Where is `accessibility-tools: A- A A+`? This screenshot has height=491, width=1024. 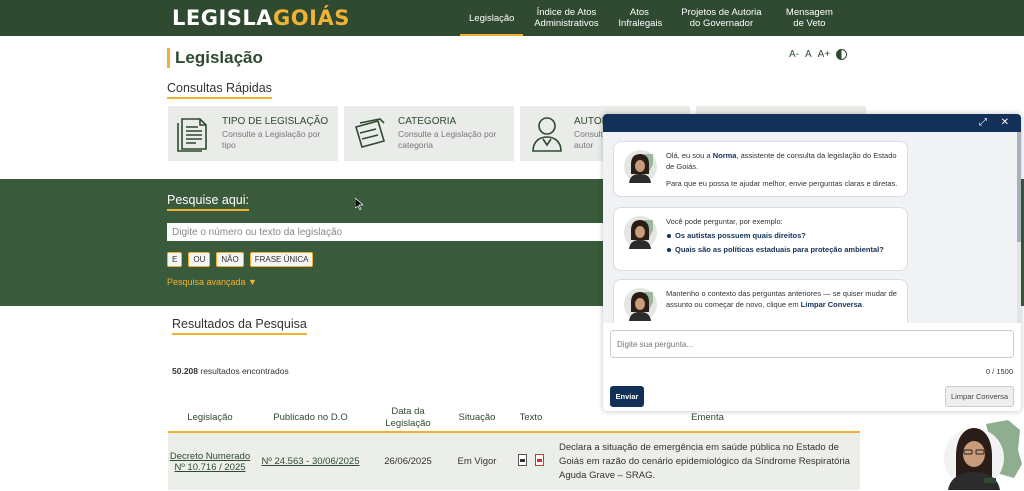
accessibility-tools: A- A A+ is located at coordinates (818, 54).